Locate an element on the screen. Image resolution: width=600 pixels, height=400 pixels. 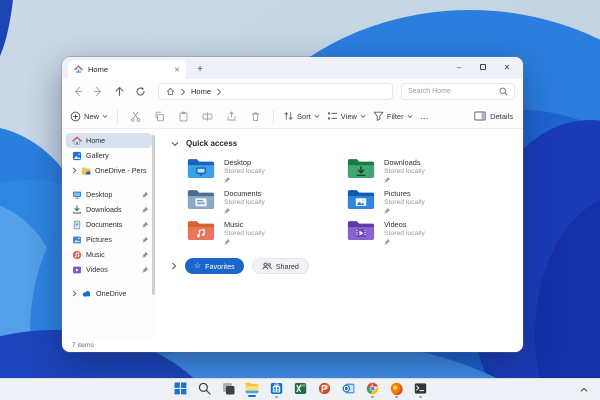
videos-folder-icon is located at coordinates (361, 230).